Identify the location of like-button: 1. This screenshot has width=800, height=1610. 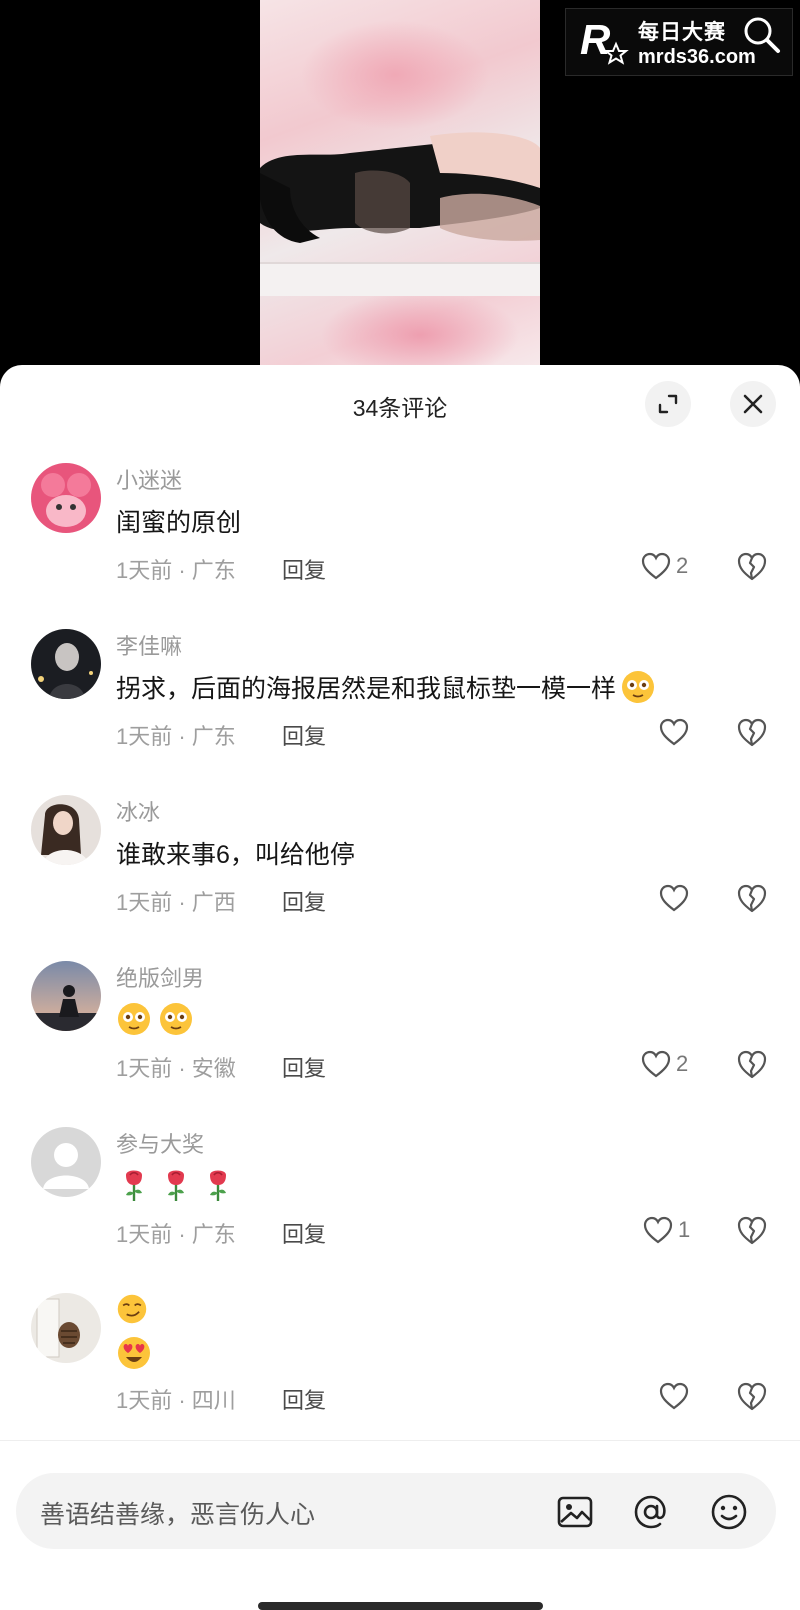
(666, 1230).